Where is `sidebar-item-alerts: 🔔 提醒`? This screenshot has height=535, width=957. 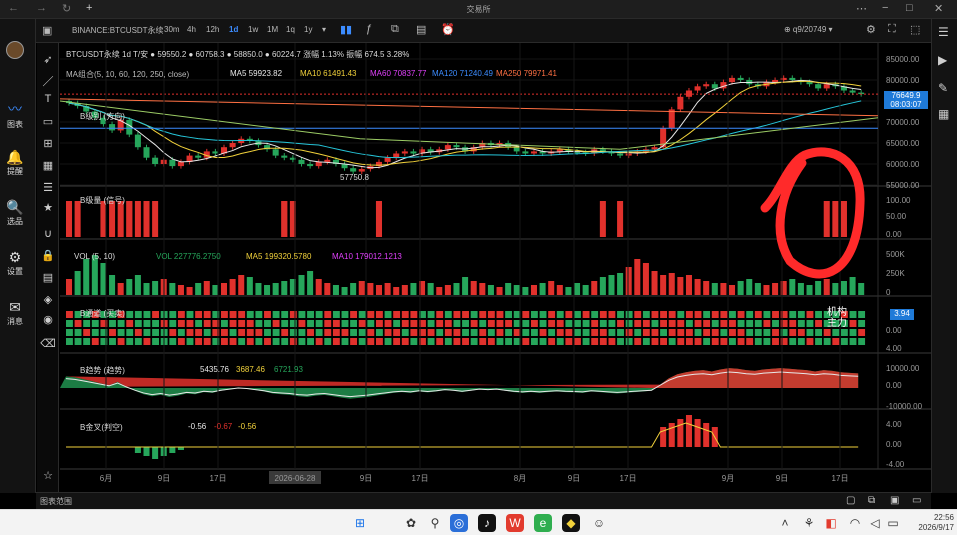 sidebar-item-alerts: 🔔 提醒 is located at coordinates (15, 163).